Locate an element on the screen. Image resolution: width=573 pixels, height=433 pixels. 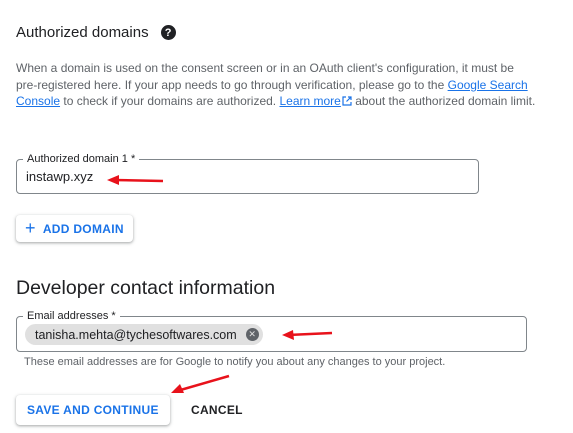
authorized-domains-heading: Authorized domains ? is located at coordinates (96, 32).